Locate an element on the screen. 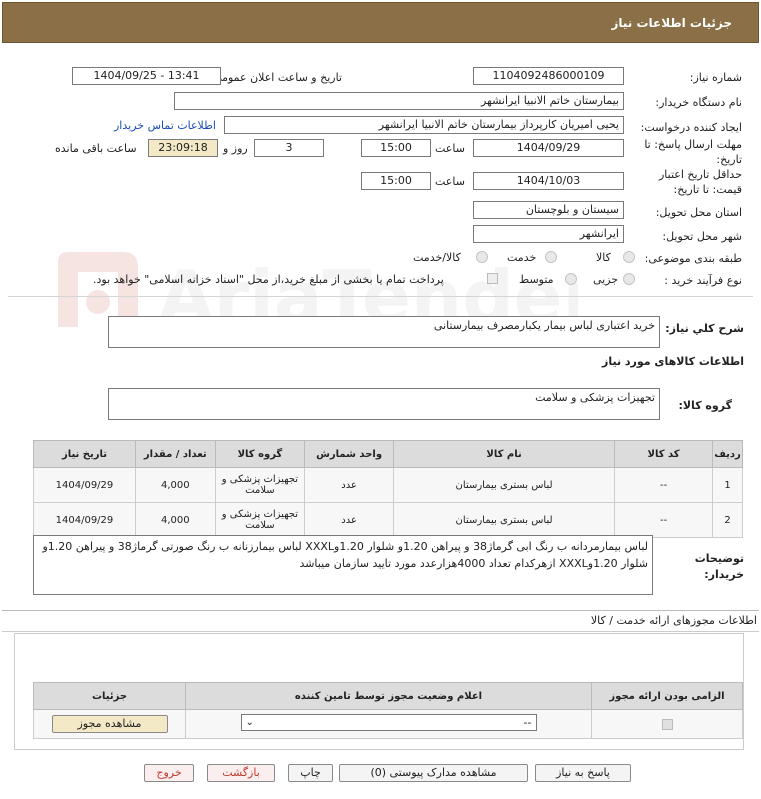  cell-permit-details: مشاهده مجوز is located at coordinates (109, 724).